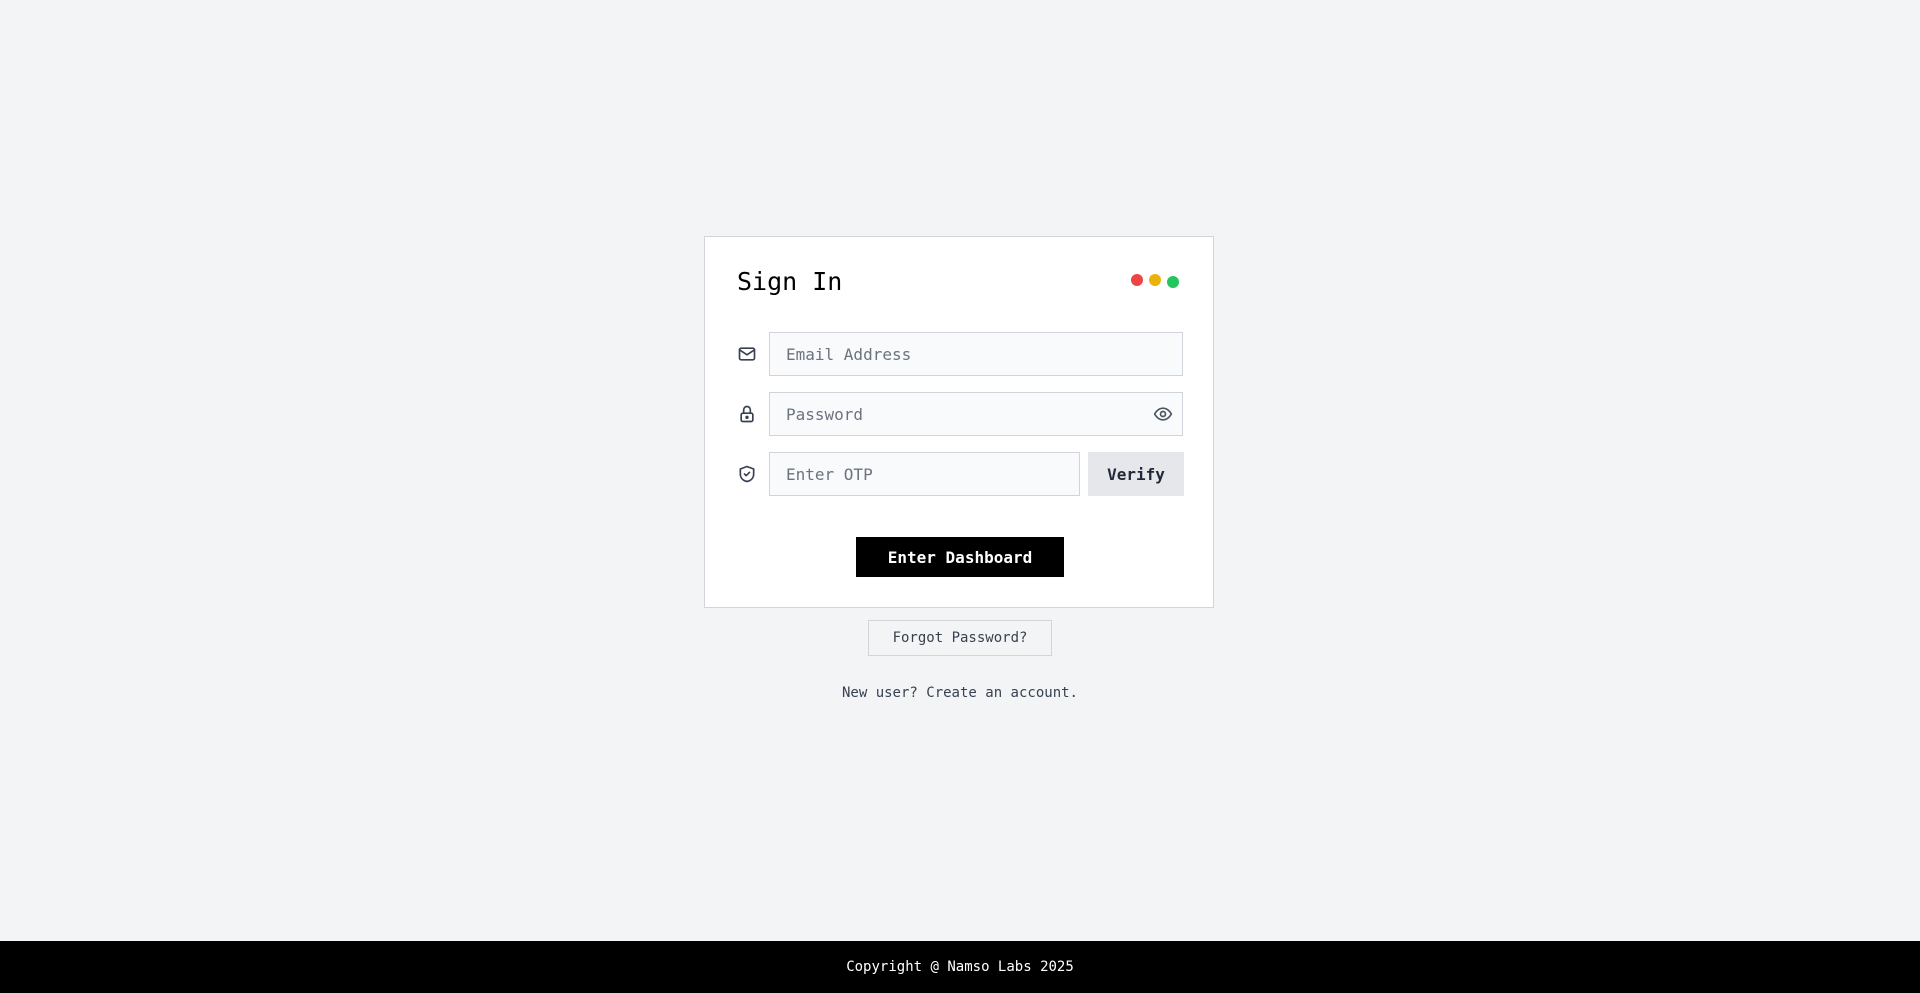  What do you see at coordinates (976, 354) in the screenshot?
I see `email-field` at bounding box center [976, 354].